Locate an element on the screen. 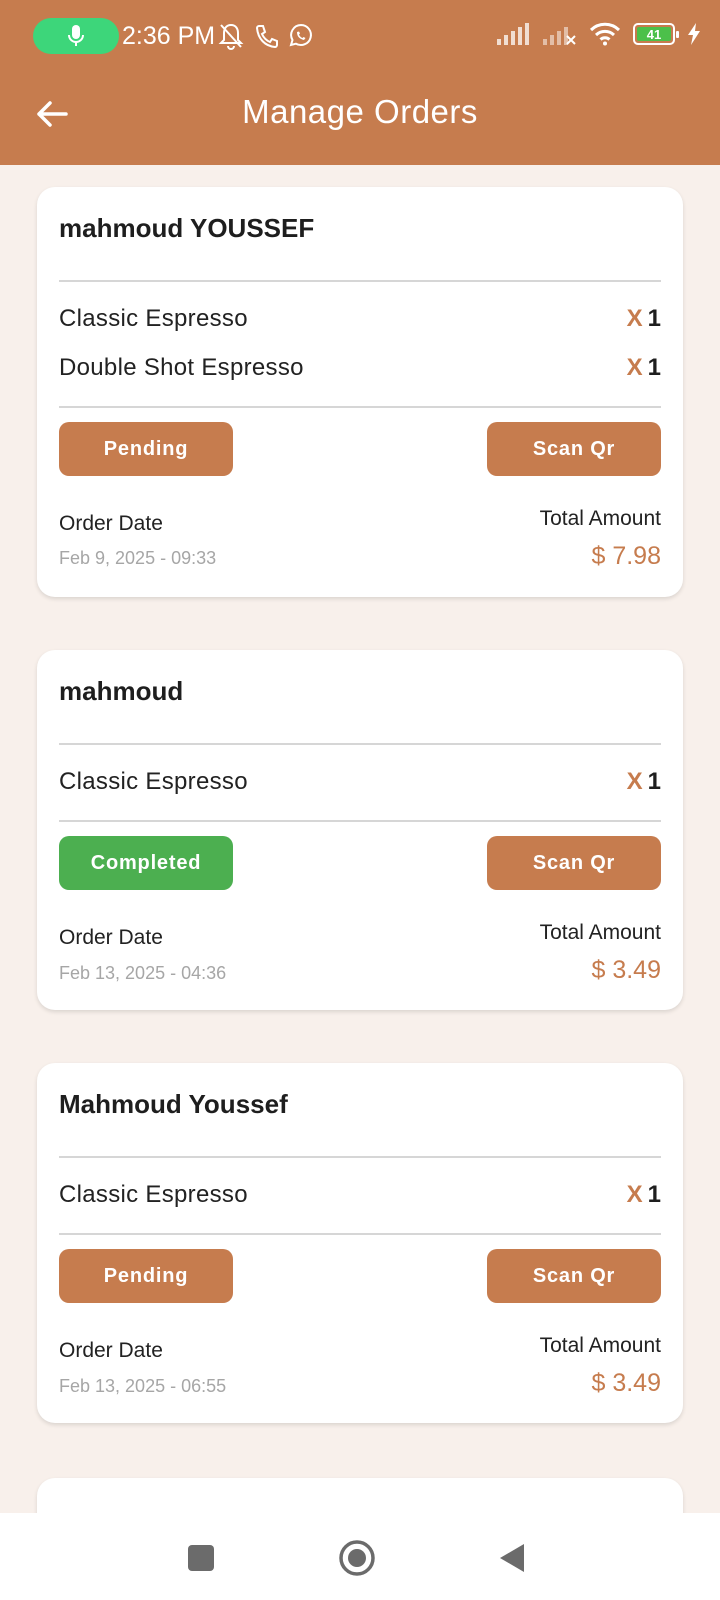  signal-no-service-icon is located at coordinates (559, 36).